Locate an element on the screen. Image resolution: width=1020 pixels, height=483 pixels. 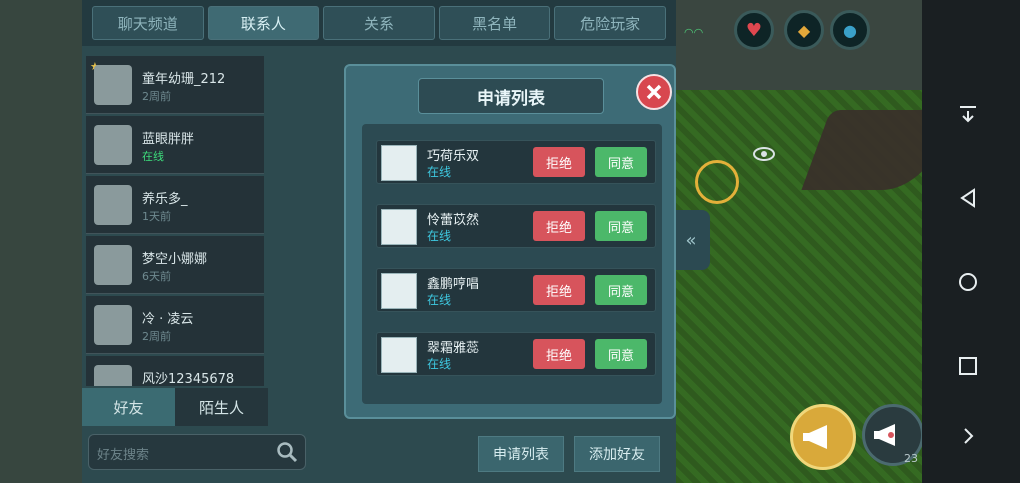
requester-name: 怜蕾苡然 is located at coordinates (453, 220).